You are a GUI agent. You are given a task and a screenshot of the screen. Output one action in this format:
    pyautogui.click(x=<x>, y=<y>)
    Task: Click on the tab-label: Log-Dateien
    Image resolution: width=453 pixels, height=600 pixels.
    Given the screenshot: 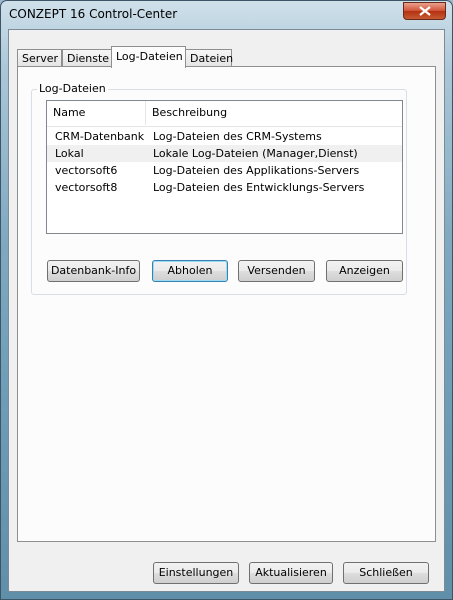 What is the action you would take?
    pyautogui.click(x=149, y=56)
    